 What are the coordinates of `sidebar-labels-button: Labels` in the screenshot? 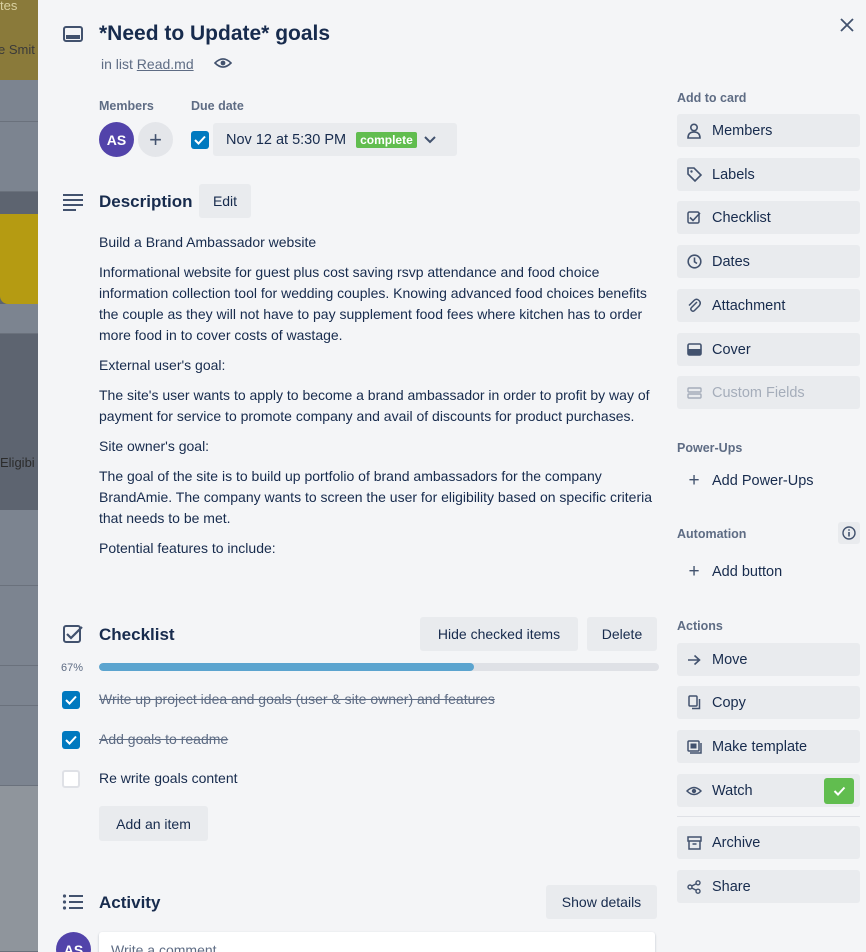 It's located at (768, 174).